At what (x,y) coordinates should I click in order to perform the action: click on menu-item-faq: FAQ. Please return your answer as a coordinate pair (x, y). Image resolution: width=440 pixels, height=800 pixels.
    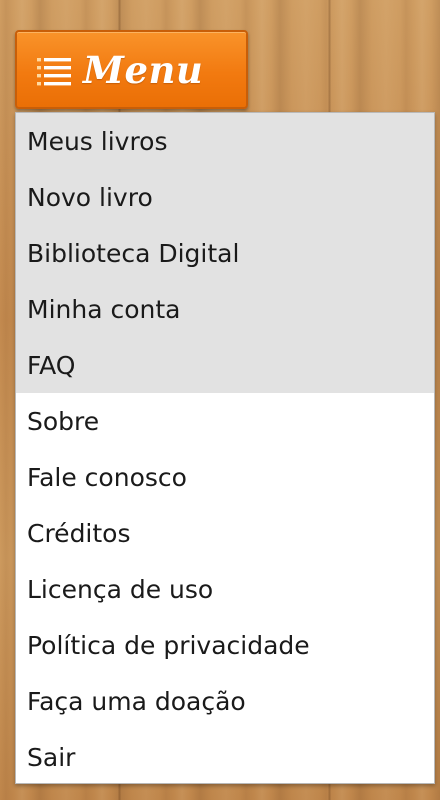
    Looking at the image, I should click on (225, 365).